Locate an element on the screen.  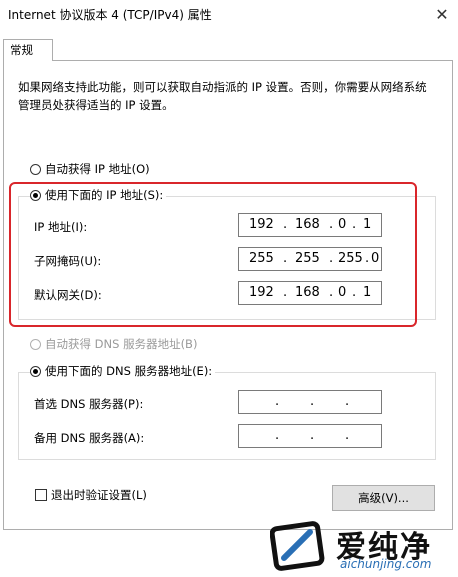
auto-ip-option: 自动获得 IP 地址(O) is located at coordinates (90, 169).